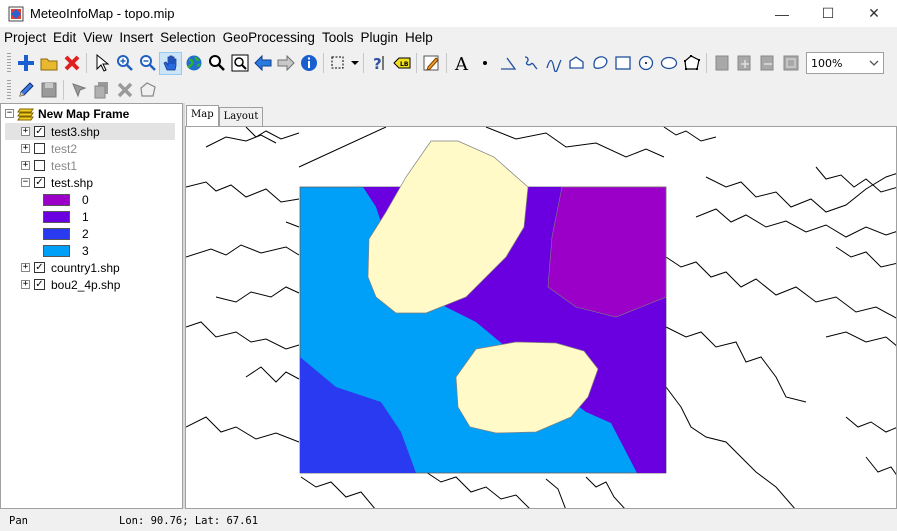 The image size is (897, 531). I want to click on page-zoom-in-button, so click(744, 63).